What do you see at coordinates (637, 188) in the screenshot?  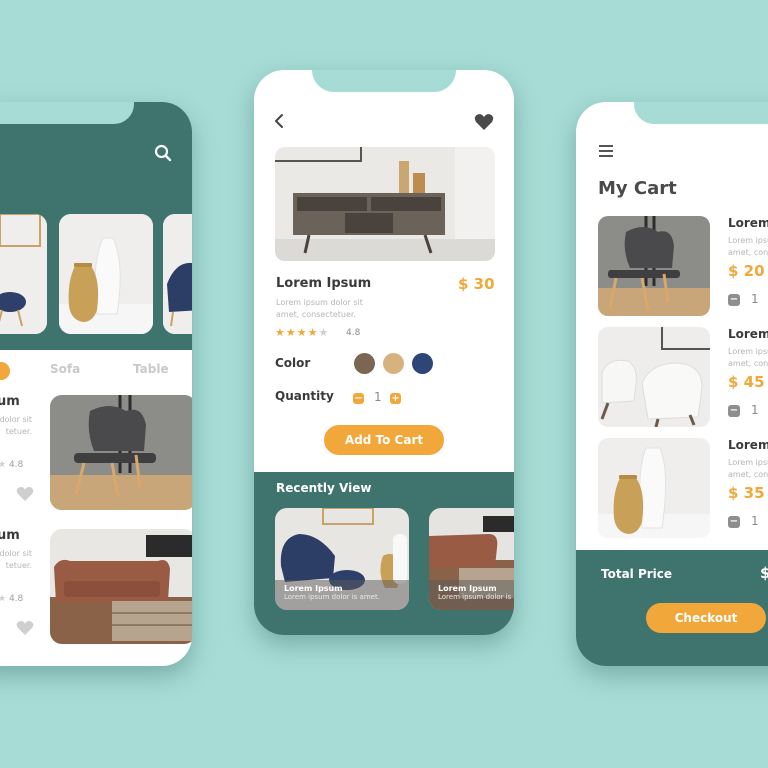 I see `cart-title: My Cart` at bounding box center [637, 188].